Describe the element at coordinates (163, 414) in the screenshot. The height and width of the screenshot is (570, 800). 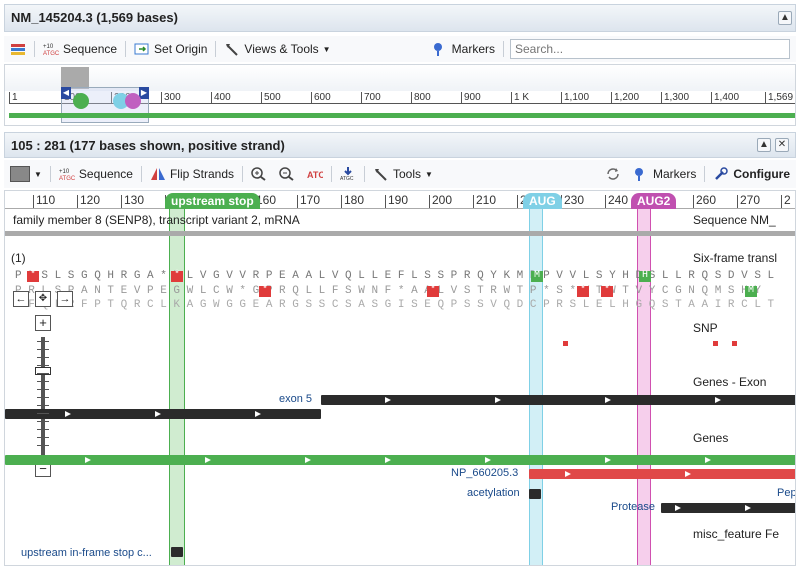
I see `exon4-feature` at that location.